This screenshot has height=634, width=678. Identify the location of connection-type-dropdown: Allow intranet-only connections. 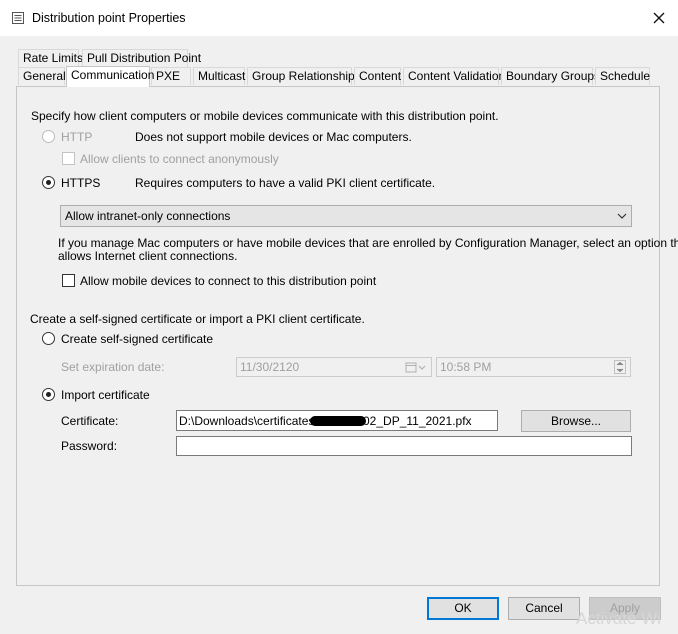
(346, 216).